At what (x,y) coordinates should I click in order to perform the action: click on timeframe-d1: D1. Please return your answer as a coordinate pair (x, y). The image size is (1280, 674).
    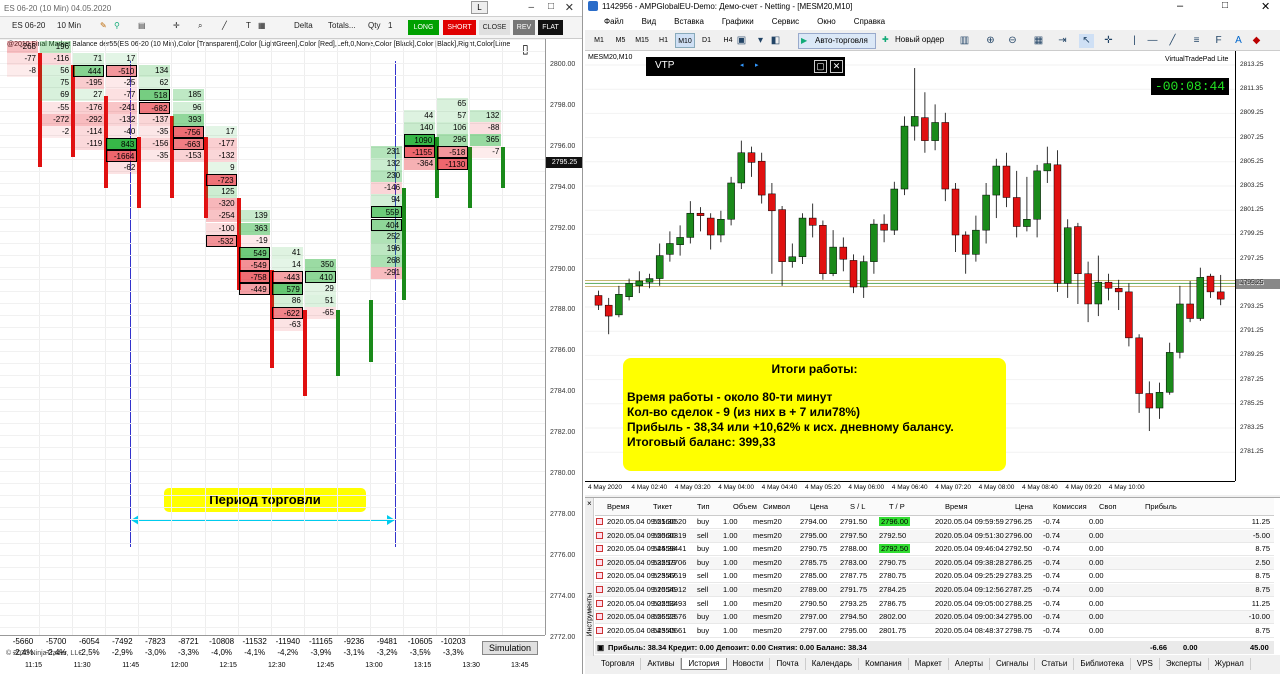
    Looking at the image, I should click on (707, 40).